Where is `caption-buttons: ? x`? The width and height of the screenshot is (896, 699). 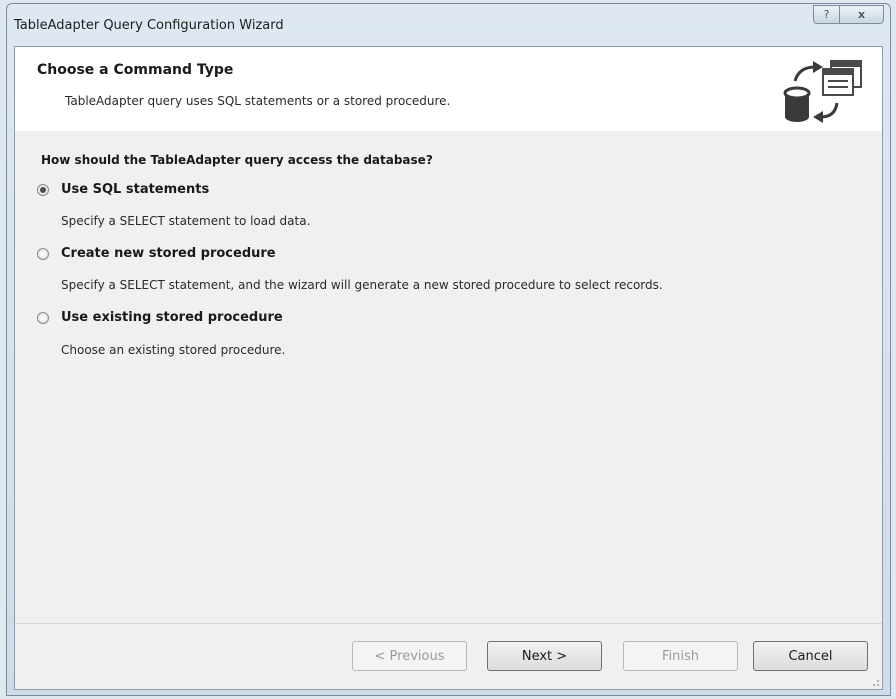
caption-buttons: ? x is located at coordinates (848, 14).